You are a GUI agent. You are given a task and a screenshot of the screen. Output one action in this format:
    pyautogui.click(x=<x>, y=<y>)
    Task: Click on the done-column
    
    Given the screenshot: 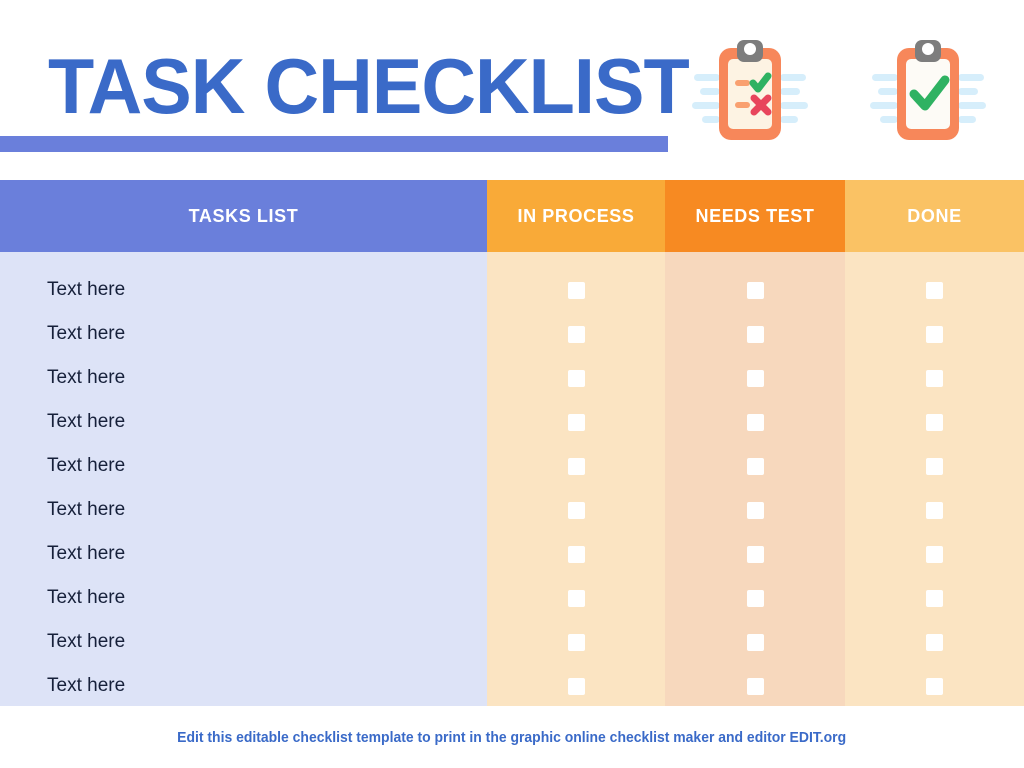 What is the action you would take?
    pyautogui.click(x=934, y=479)
    